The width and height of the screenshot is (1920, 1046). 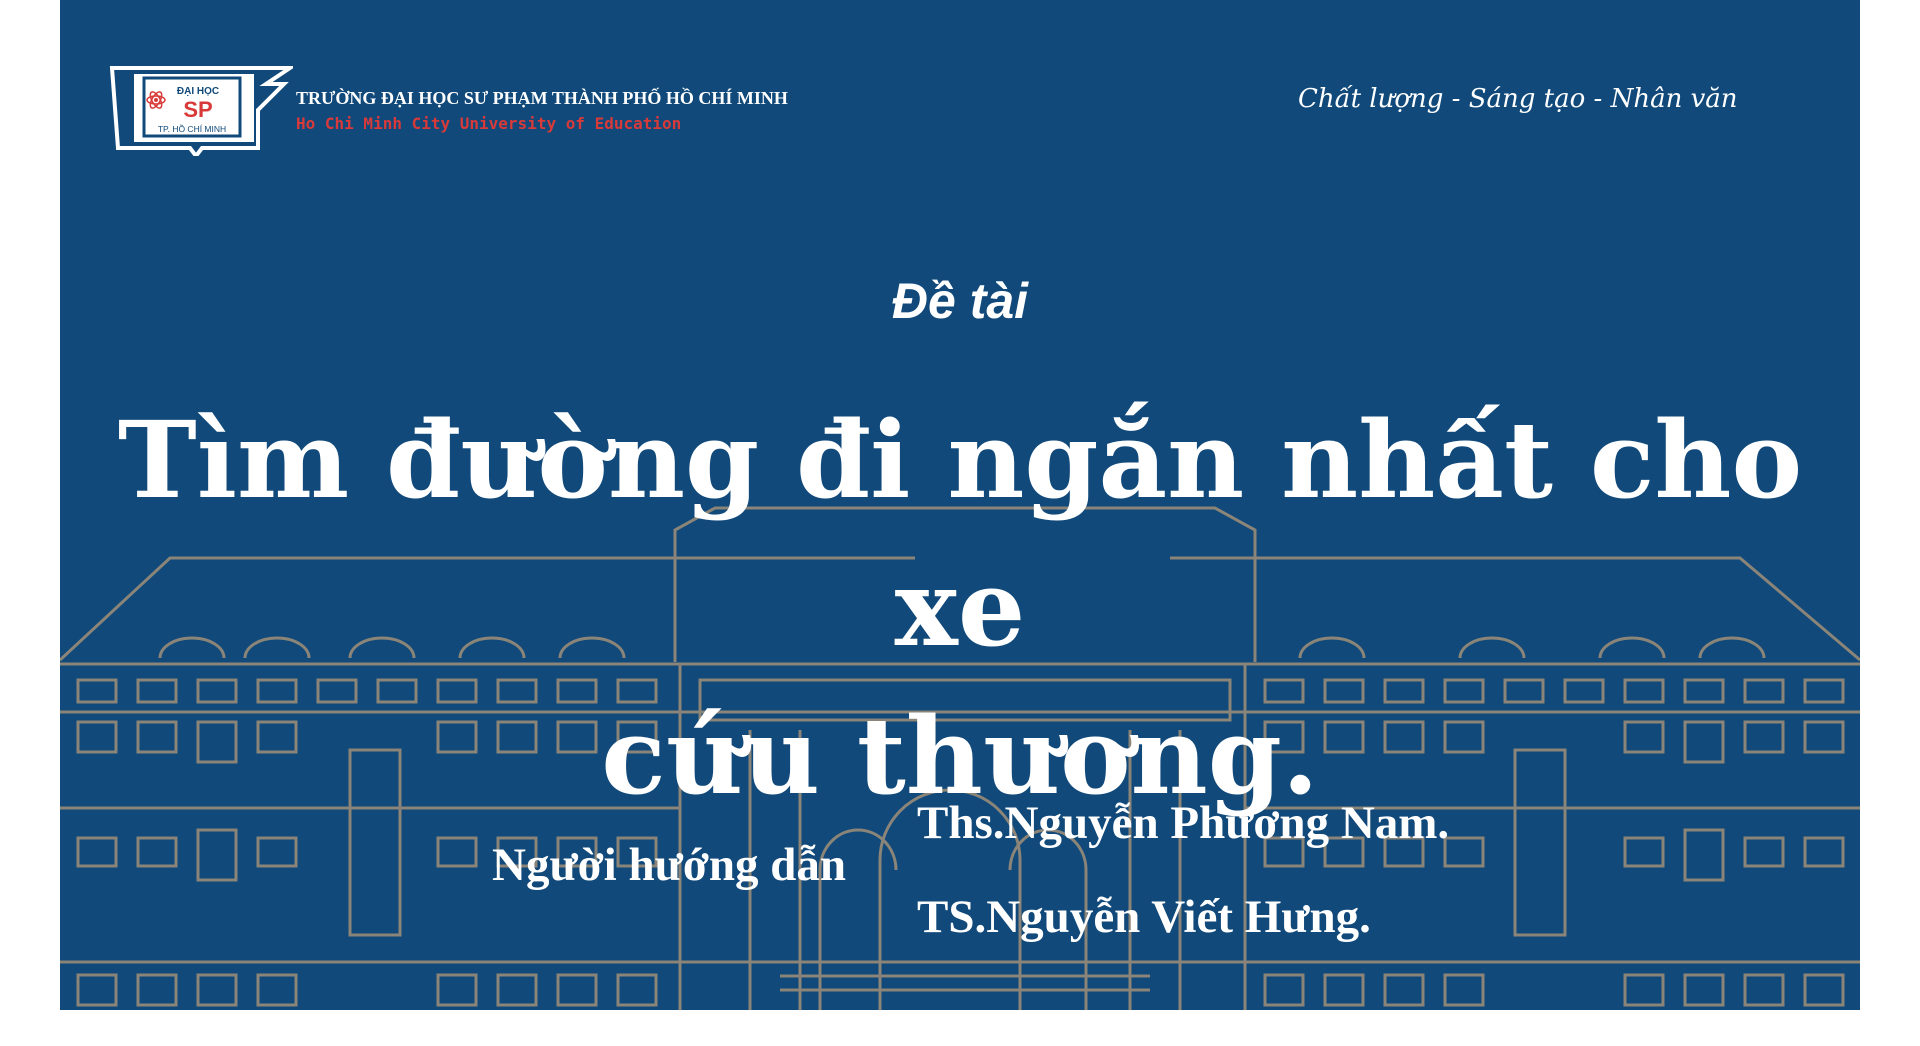 What do you see at coordinates (1518, 99) in the screenshot?
I see `university-motto: Chất lượng - Sáng tạo - Nhân văn` at bounding box center [1518, 99].